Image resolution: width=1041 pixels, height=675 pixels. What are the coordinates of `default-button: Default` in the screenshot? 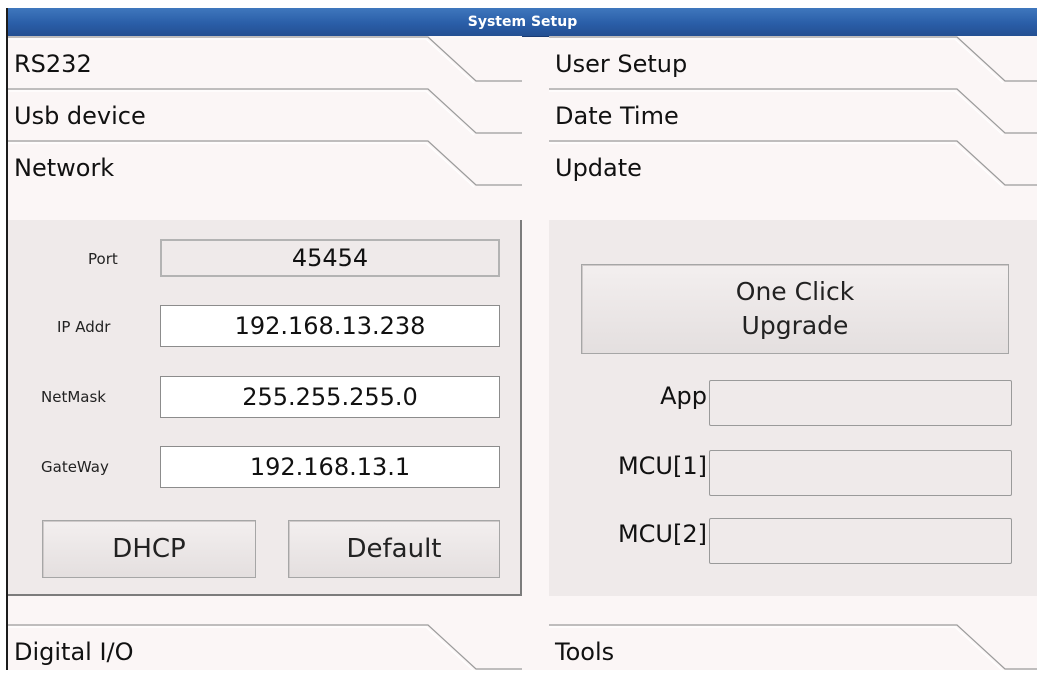 It's located at (394, 549).